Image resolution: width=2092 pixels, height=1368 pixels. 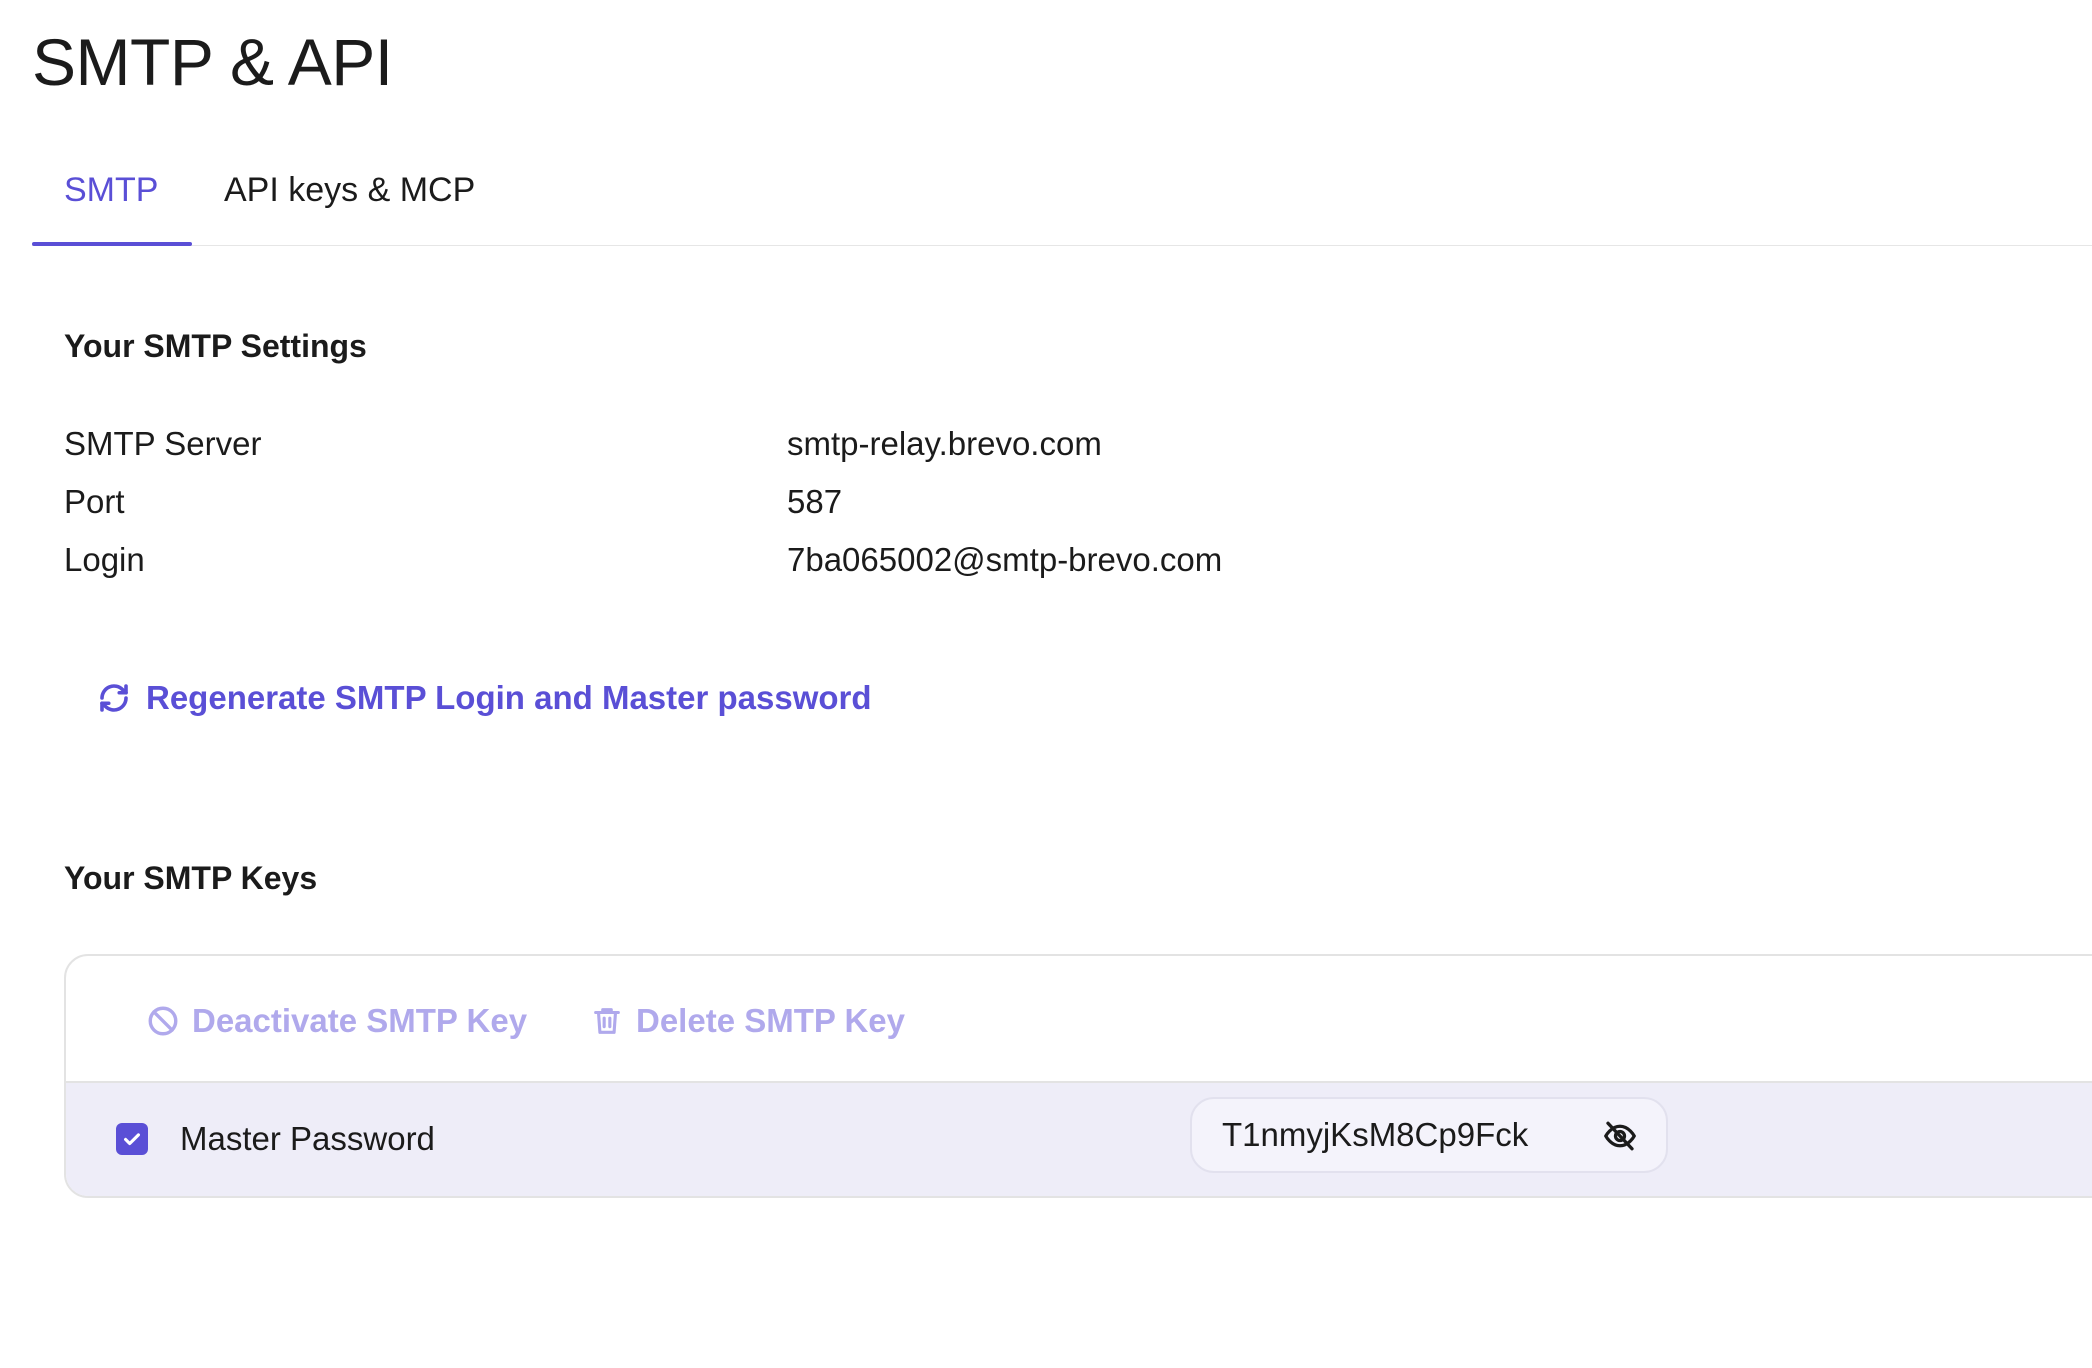 I want to click on settings-label: Login, so click(x=104, y=559).